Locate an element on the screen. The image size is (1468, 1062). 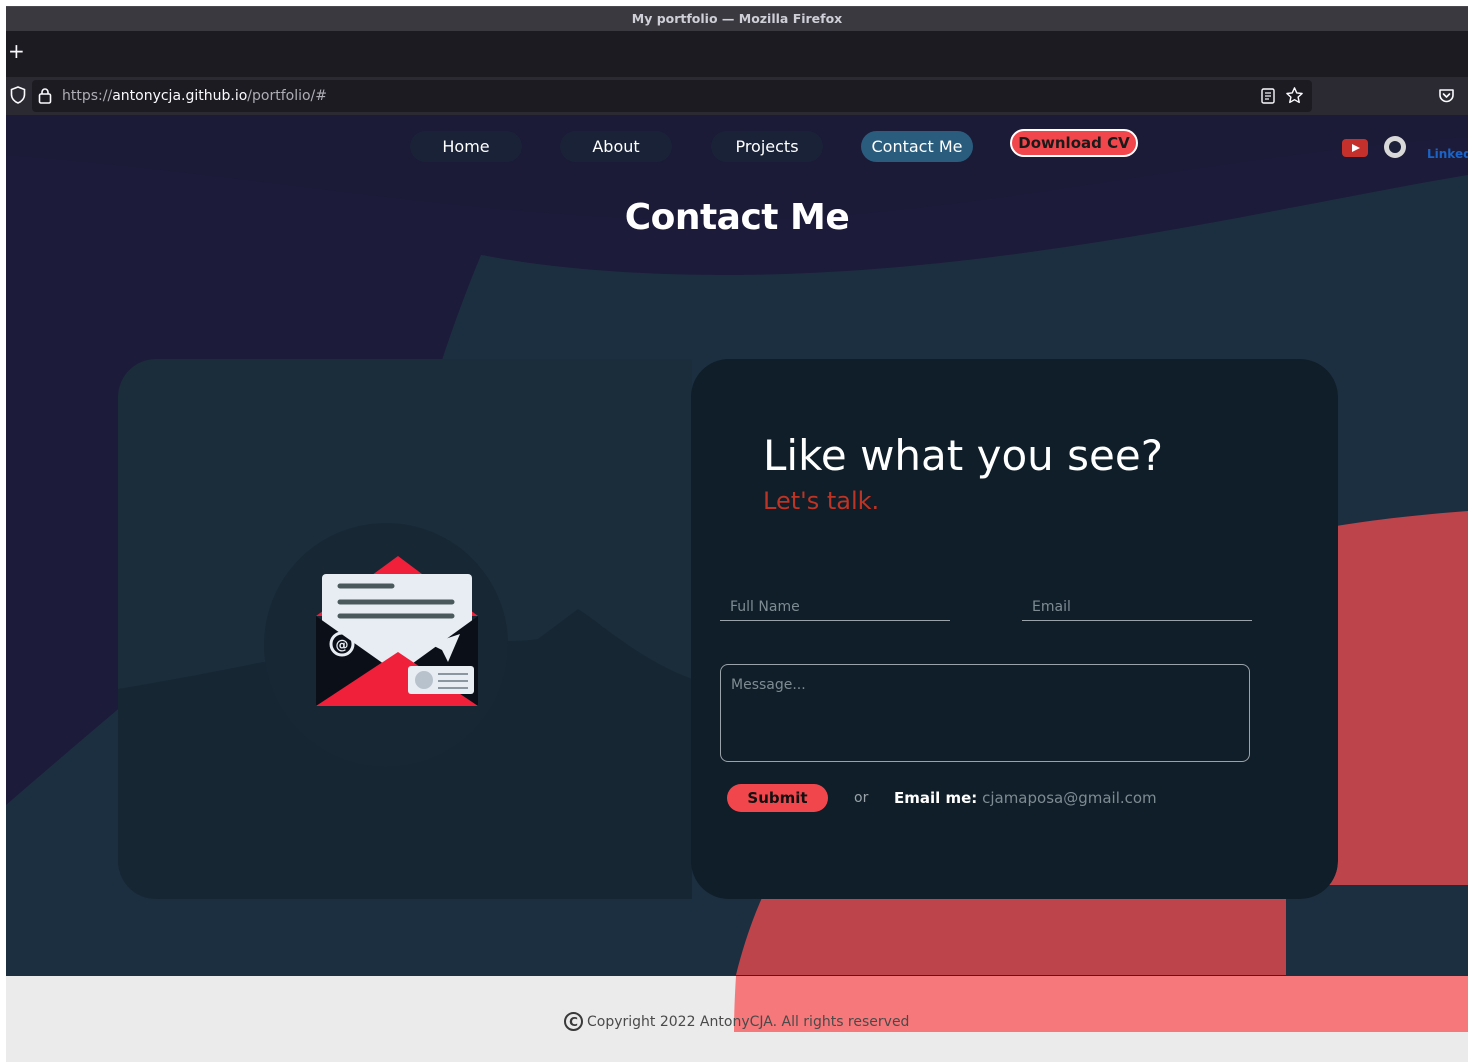
message-textarea is located at coordinates (985, 713).